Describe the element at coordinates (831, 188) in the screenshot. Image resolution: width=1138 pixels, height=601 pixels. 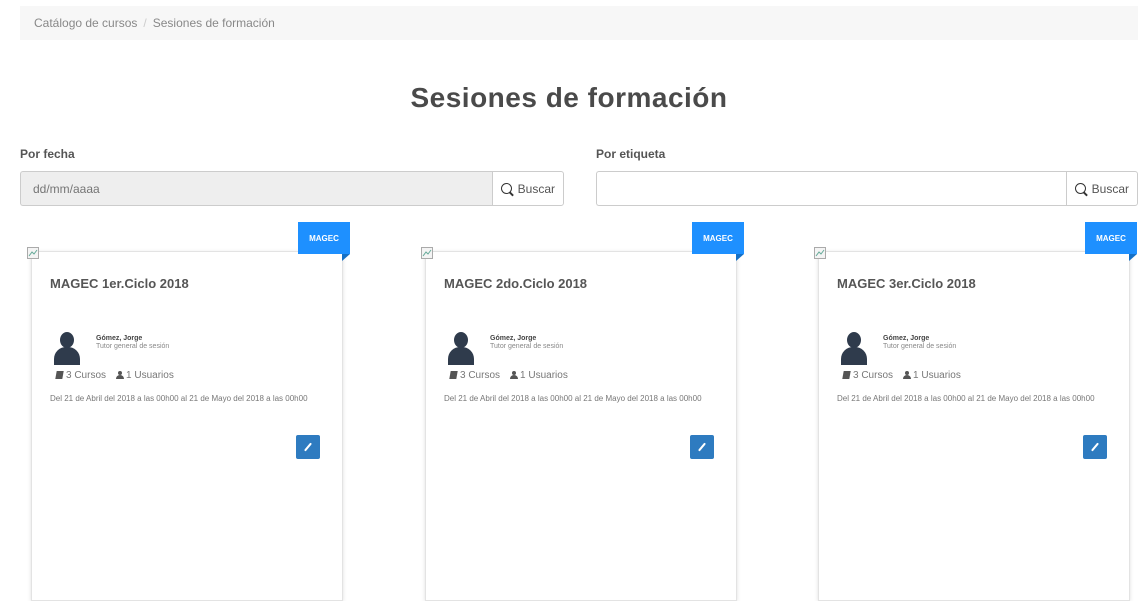
I see `tag-input` at that location.